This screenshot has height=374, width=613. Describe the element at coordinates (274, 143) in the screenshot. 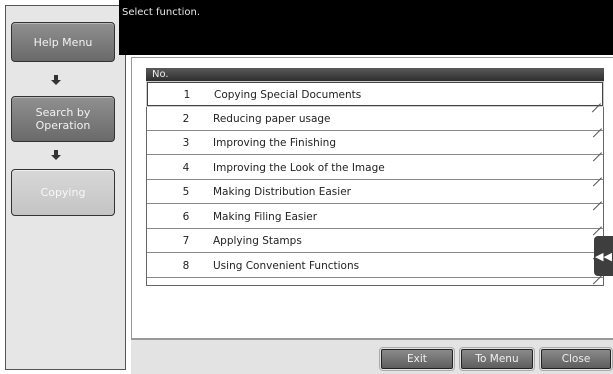

I see `list-item-label: Improving the Finishing` at that location.